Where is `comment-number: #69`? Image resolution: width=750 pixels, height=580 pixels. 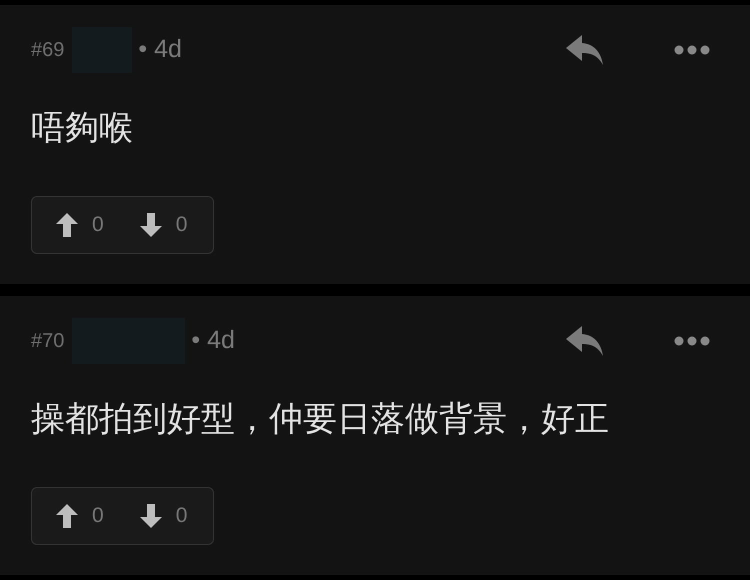
comment-number: #69 is located at coordinates (47, 50).